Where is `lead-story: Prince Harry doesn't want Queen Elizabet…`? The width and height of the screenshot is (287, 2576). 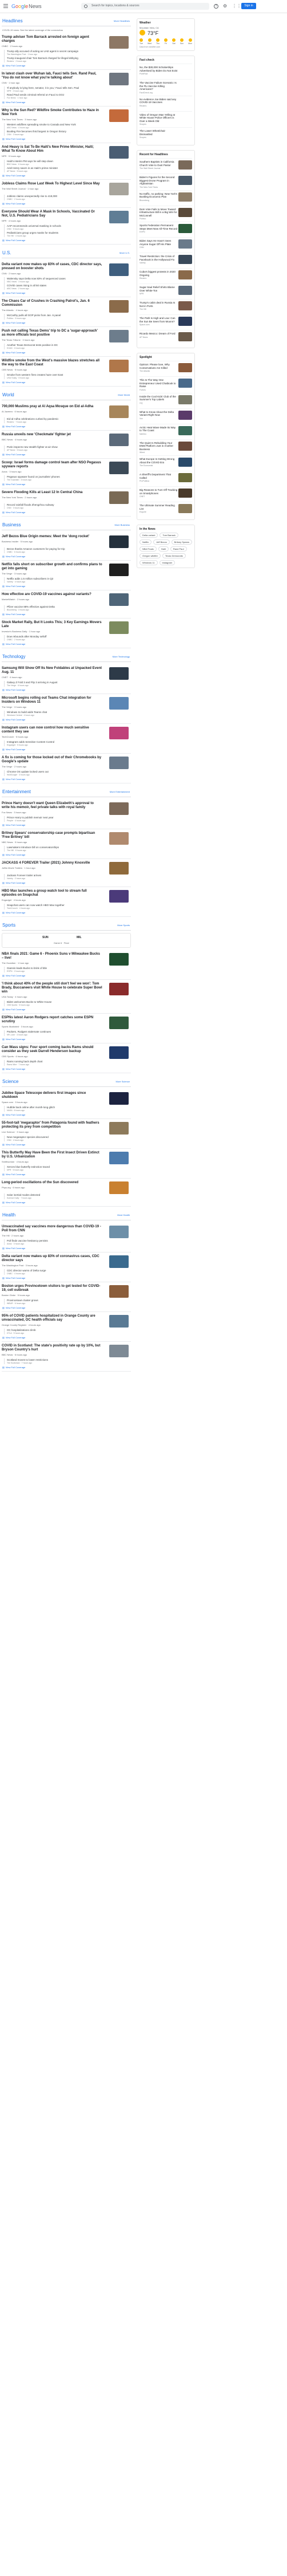
lead-story: Prince Harry doesn't want Queen Elizabet… is located at coordinates (67, 808).